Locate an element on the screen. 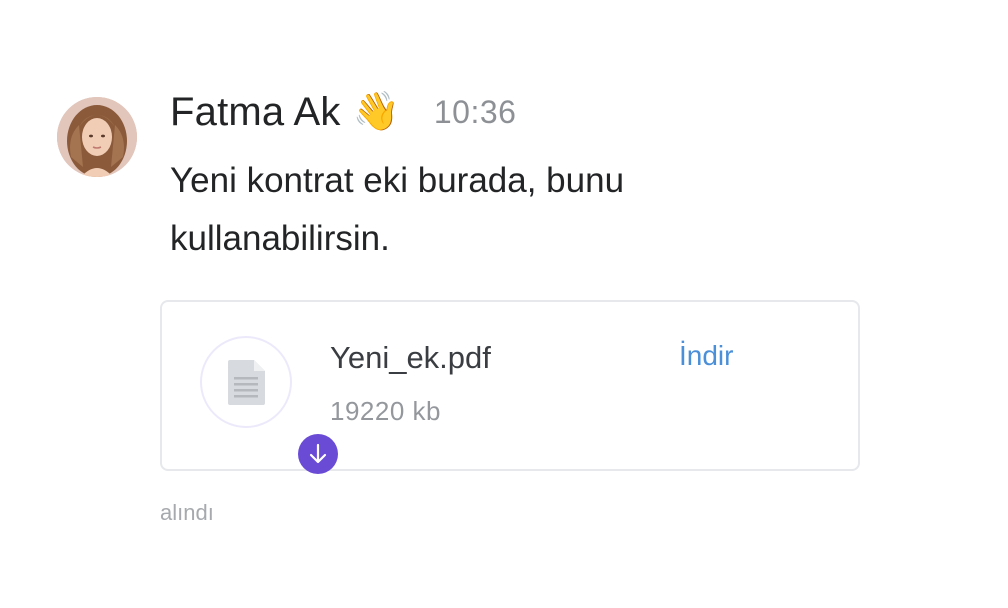  download-badge is located at coordinates (318, 454).